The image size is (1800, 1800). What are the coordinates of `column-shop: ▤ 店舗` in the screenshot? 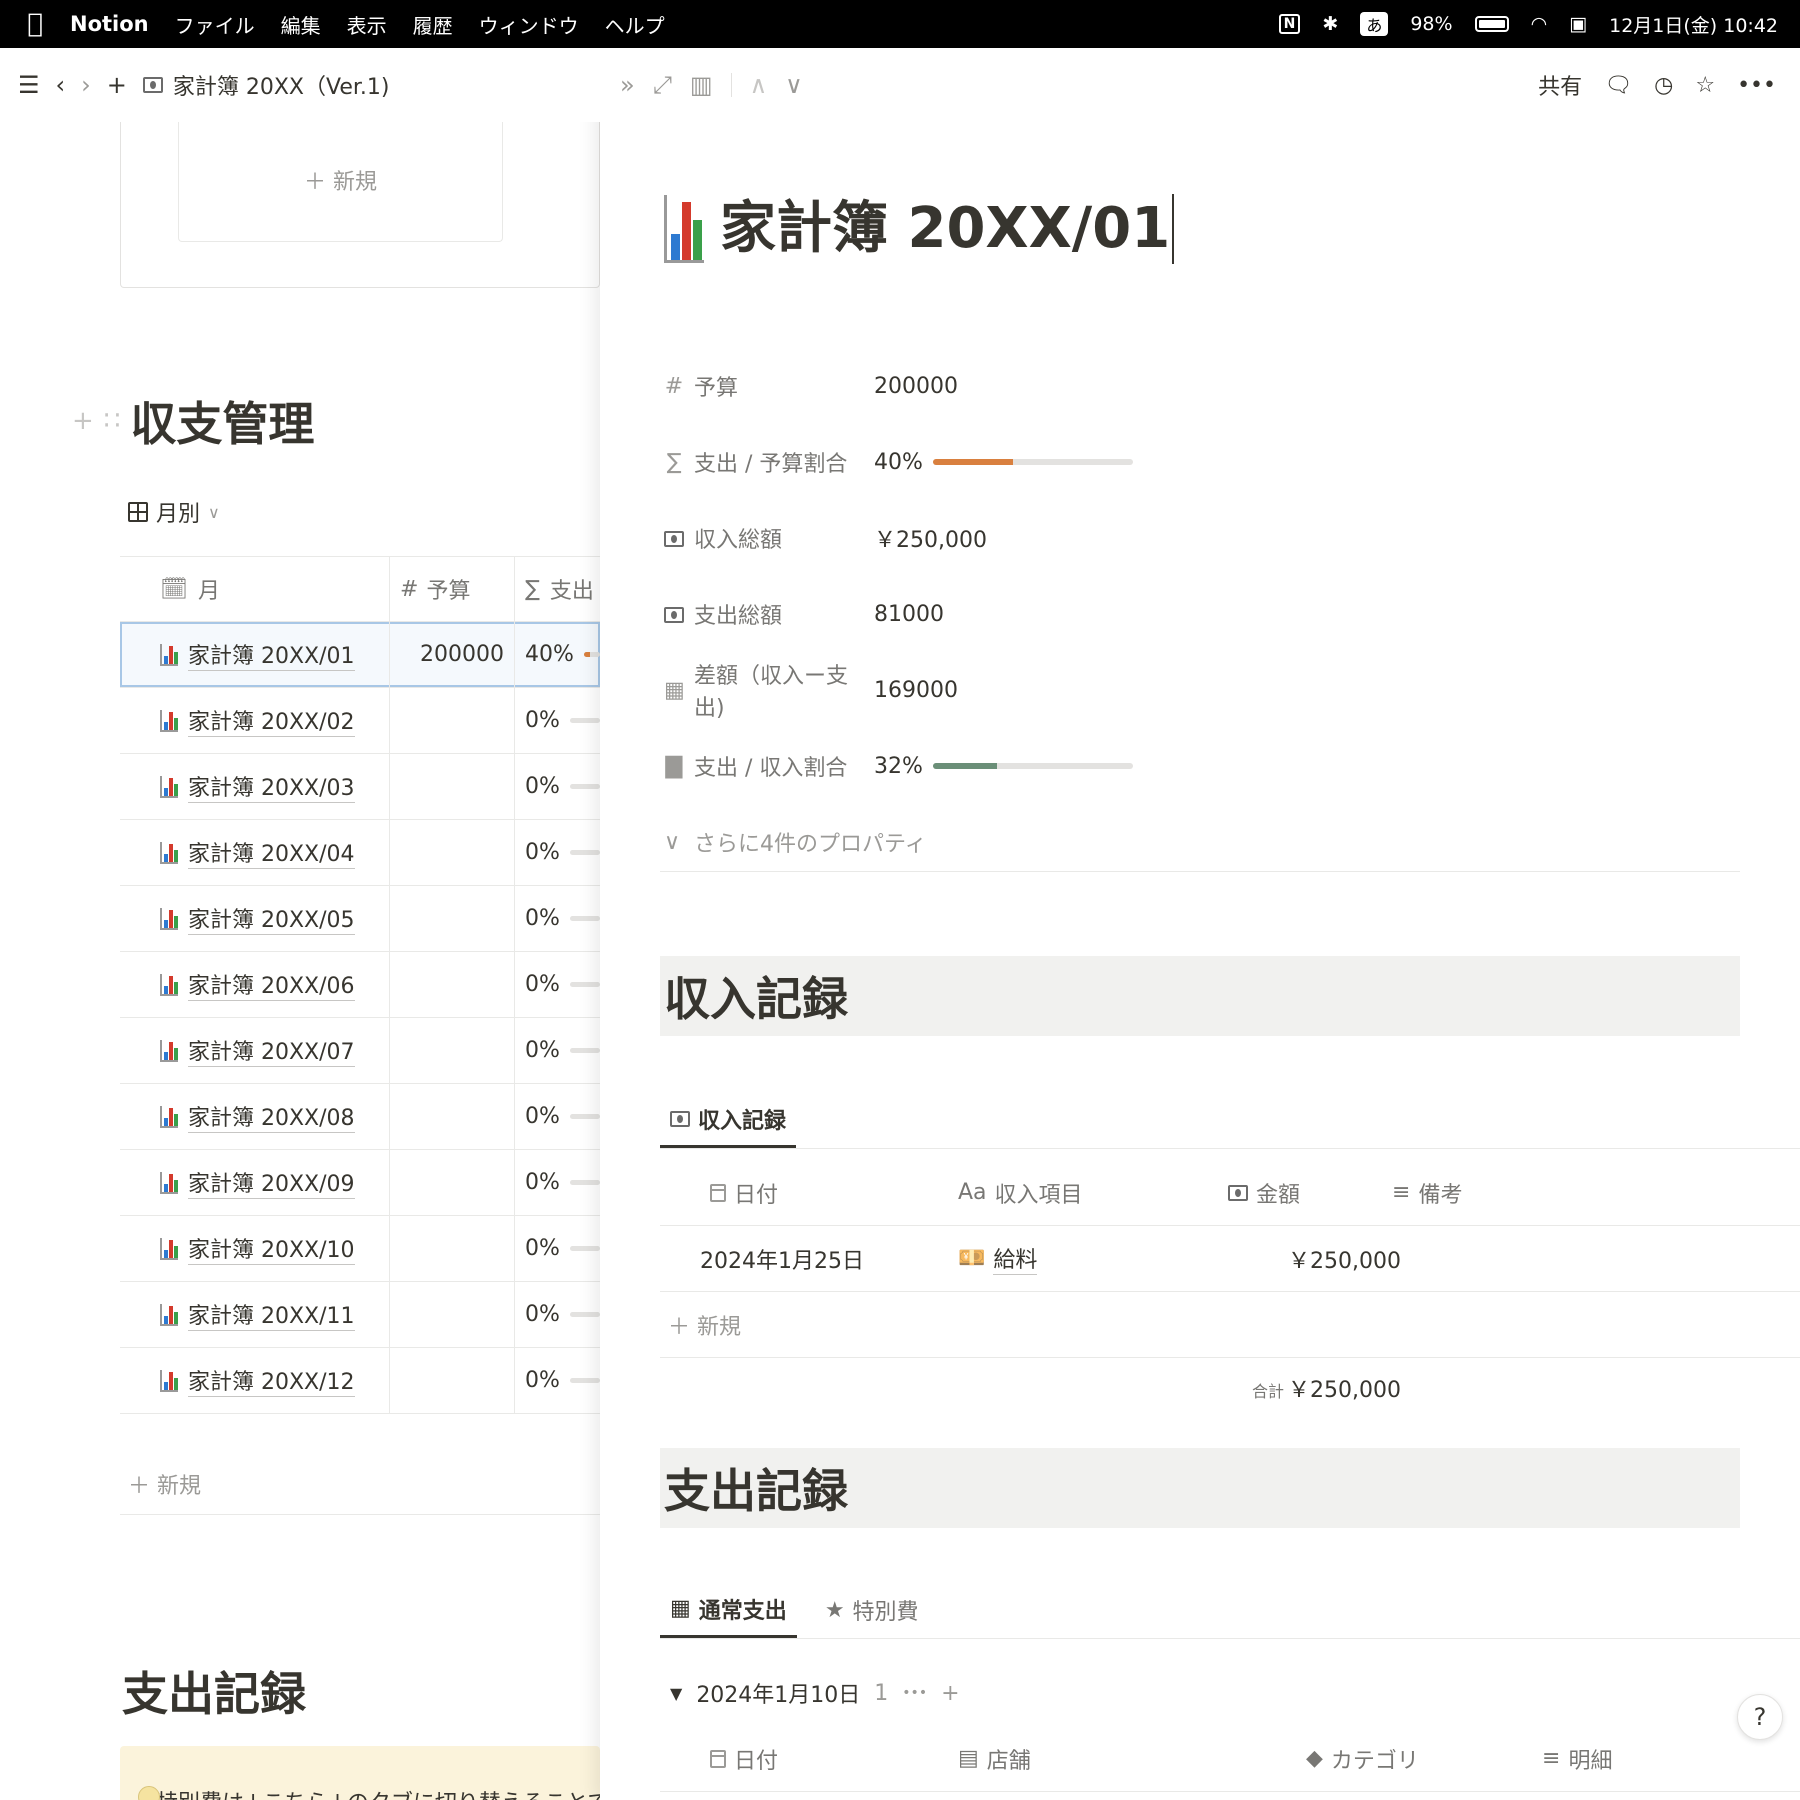 It's located at (994, 1759).